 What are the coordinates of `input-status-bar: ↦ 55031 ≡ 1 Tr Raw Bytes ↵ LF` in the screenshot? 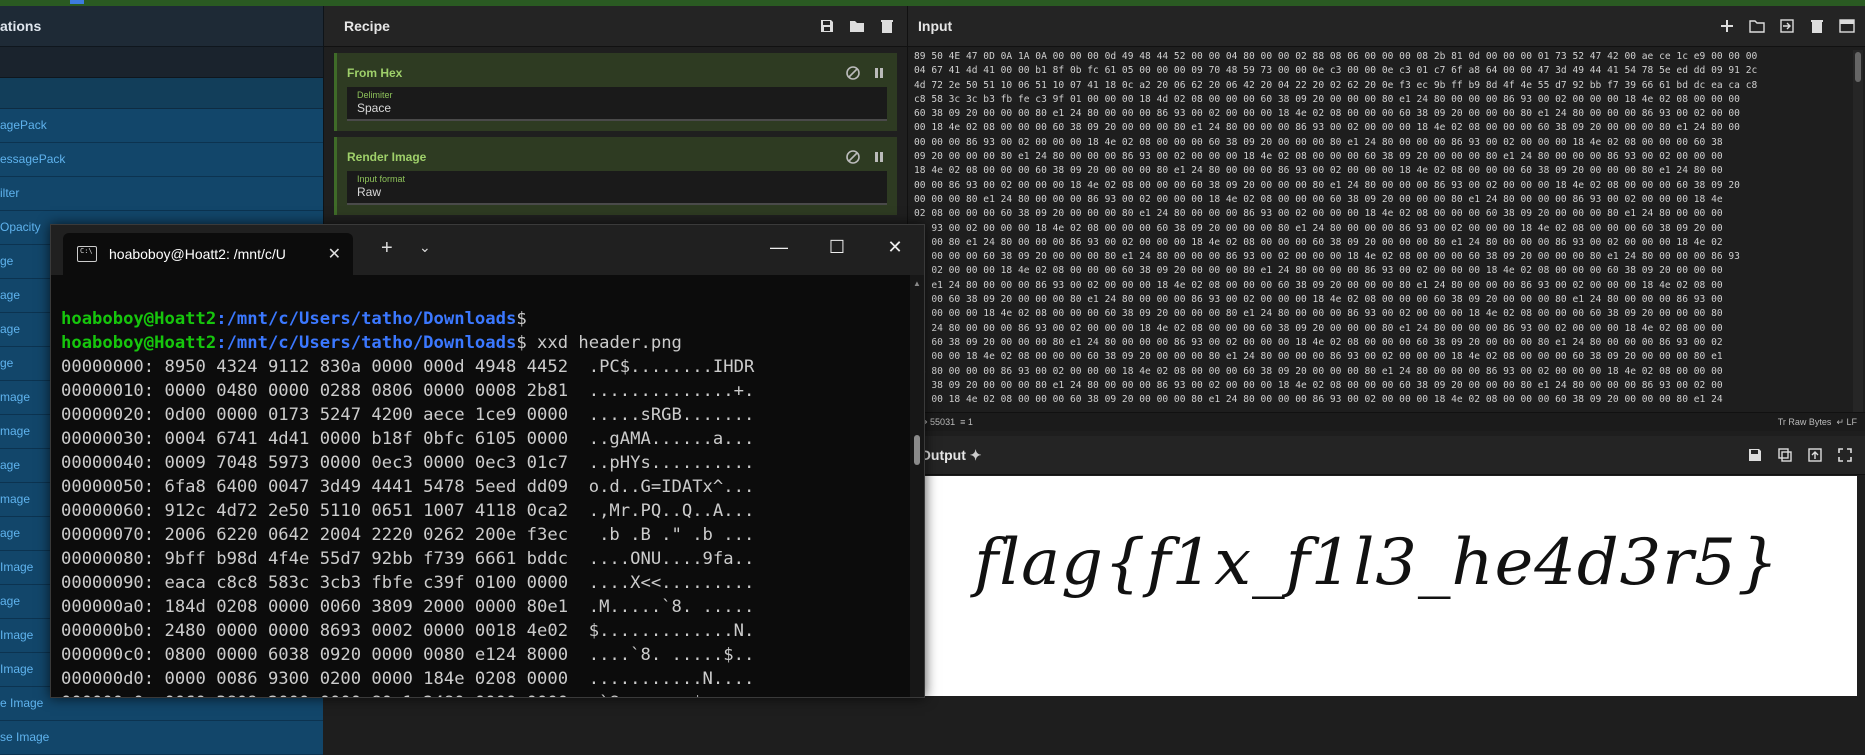 It's located at (1386, 421).